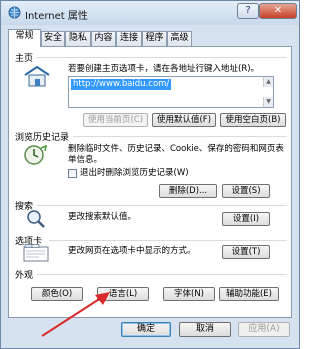 The height and width of the screenshot is (349, 320). Describe the element at coordinates (154, 38) in the screenshot. I see `tab-programs: 程序` at that location.